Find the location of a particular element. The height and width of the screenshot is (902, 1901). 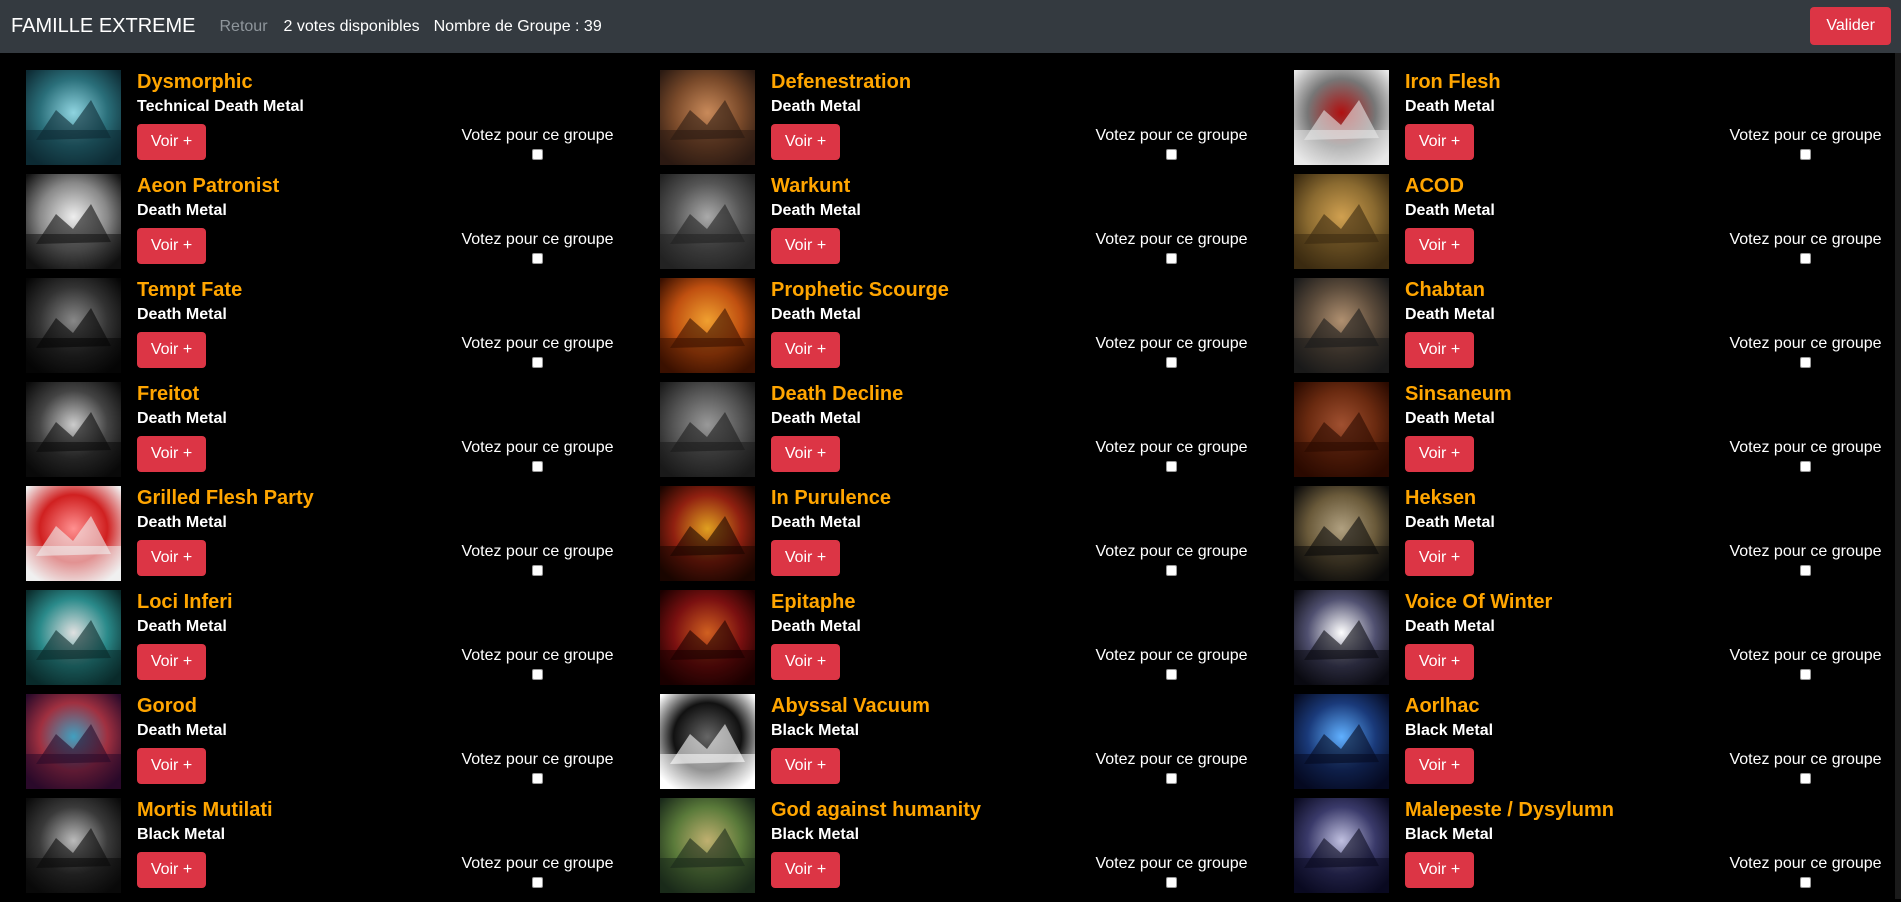

band-name: Voice Of Winter is located at coordinates (1478, 602).